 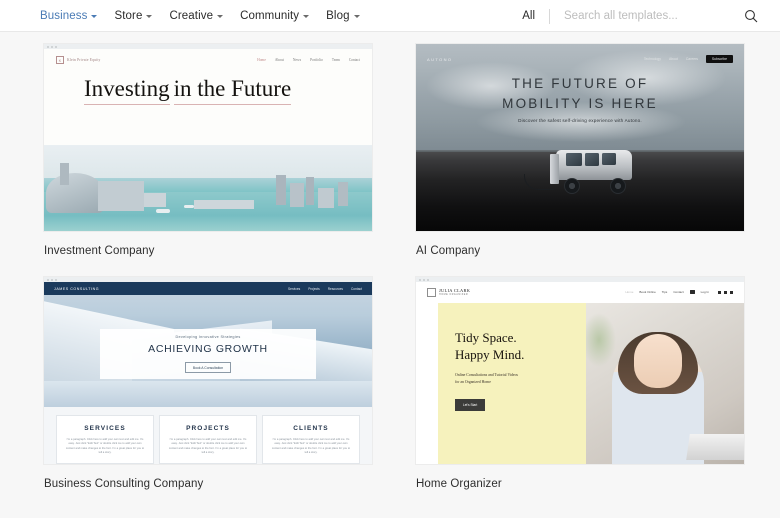 What do you see at coordinates (338, 15) in the screenshot?
I see `nav-item-blog-label: Blog` at bounding box center [338, 15].